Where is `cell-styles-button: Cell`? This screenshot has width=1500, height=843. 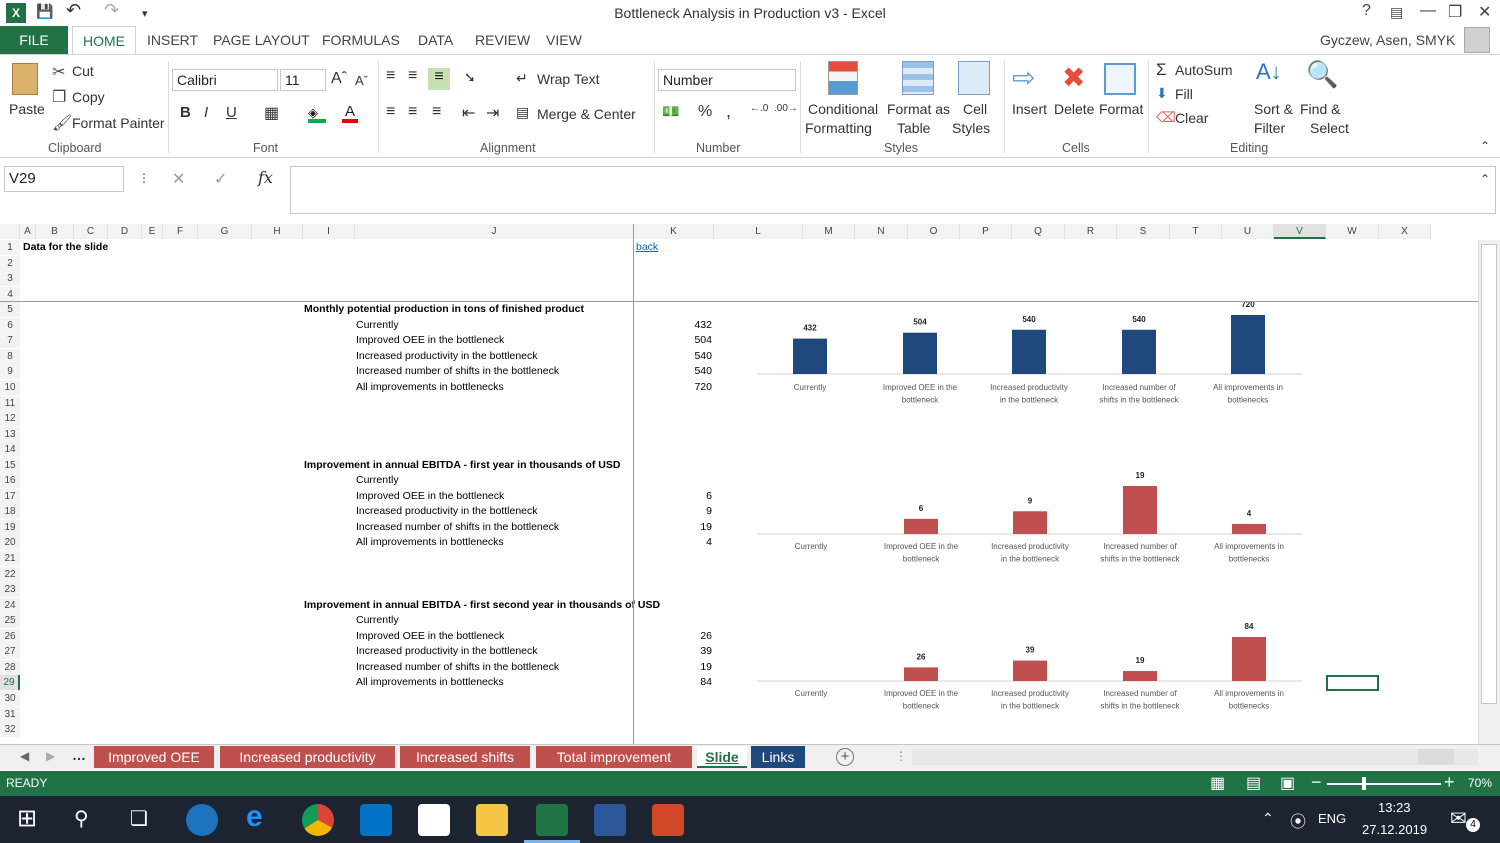 cell-styles-button: Cell is located at coordinates (975, 109).